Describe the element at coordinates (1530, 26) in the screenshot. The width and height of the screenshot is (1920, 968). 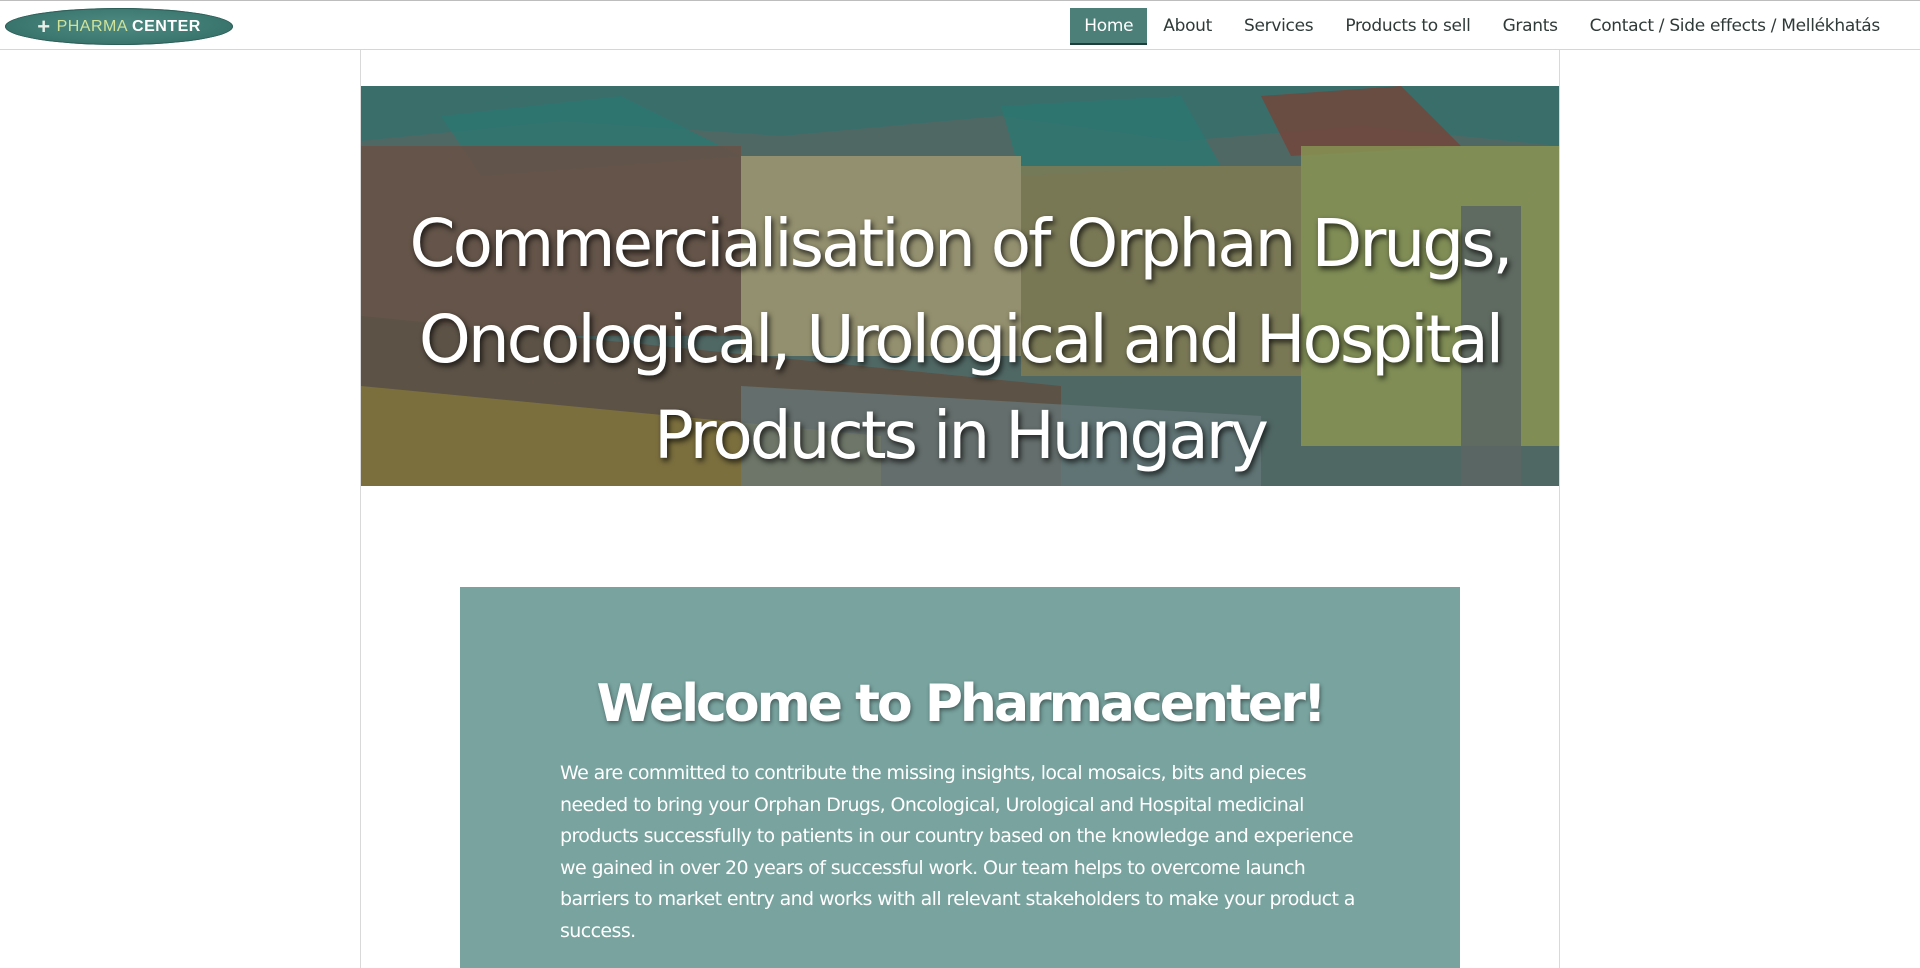
I see `nav-item-grants: Grants` at that location.